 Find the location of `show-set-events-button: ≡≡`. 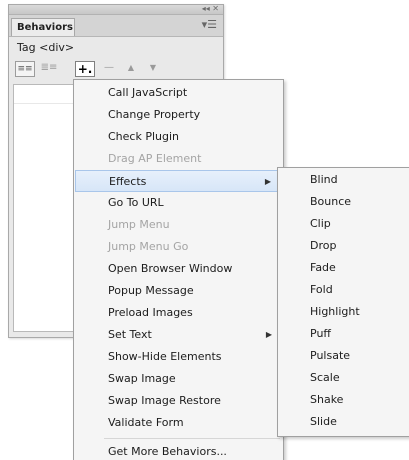

show-set-events-button: ≡≡ is located at coordinates (25, 69).